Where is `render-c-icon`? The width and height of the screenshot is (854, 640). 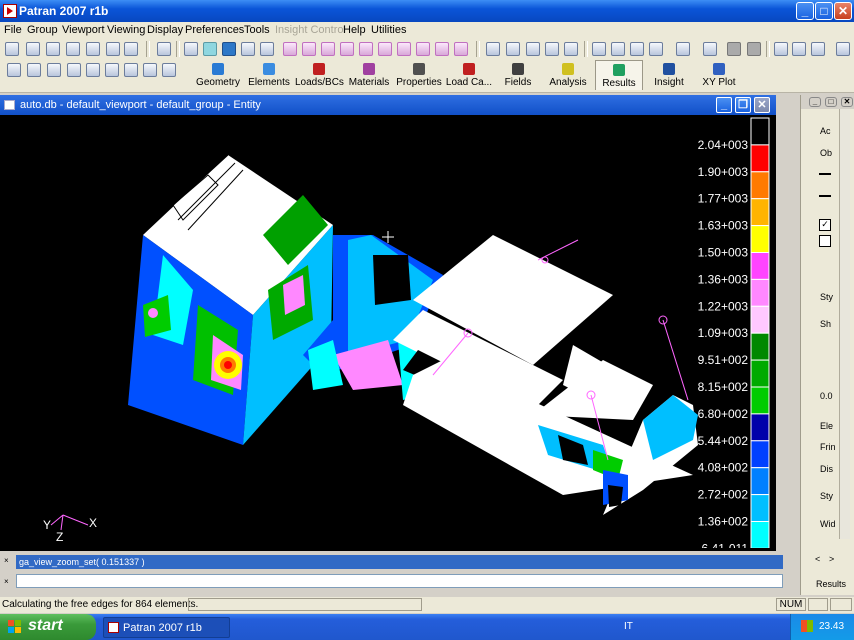 render-c-icon is located at coordinates (637, 49).